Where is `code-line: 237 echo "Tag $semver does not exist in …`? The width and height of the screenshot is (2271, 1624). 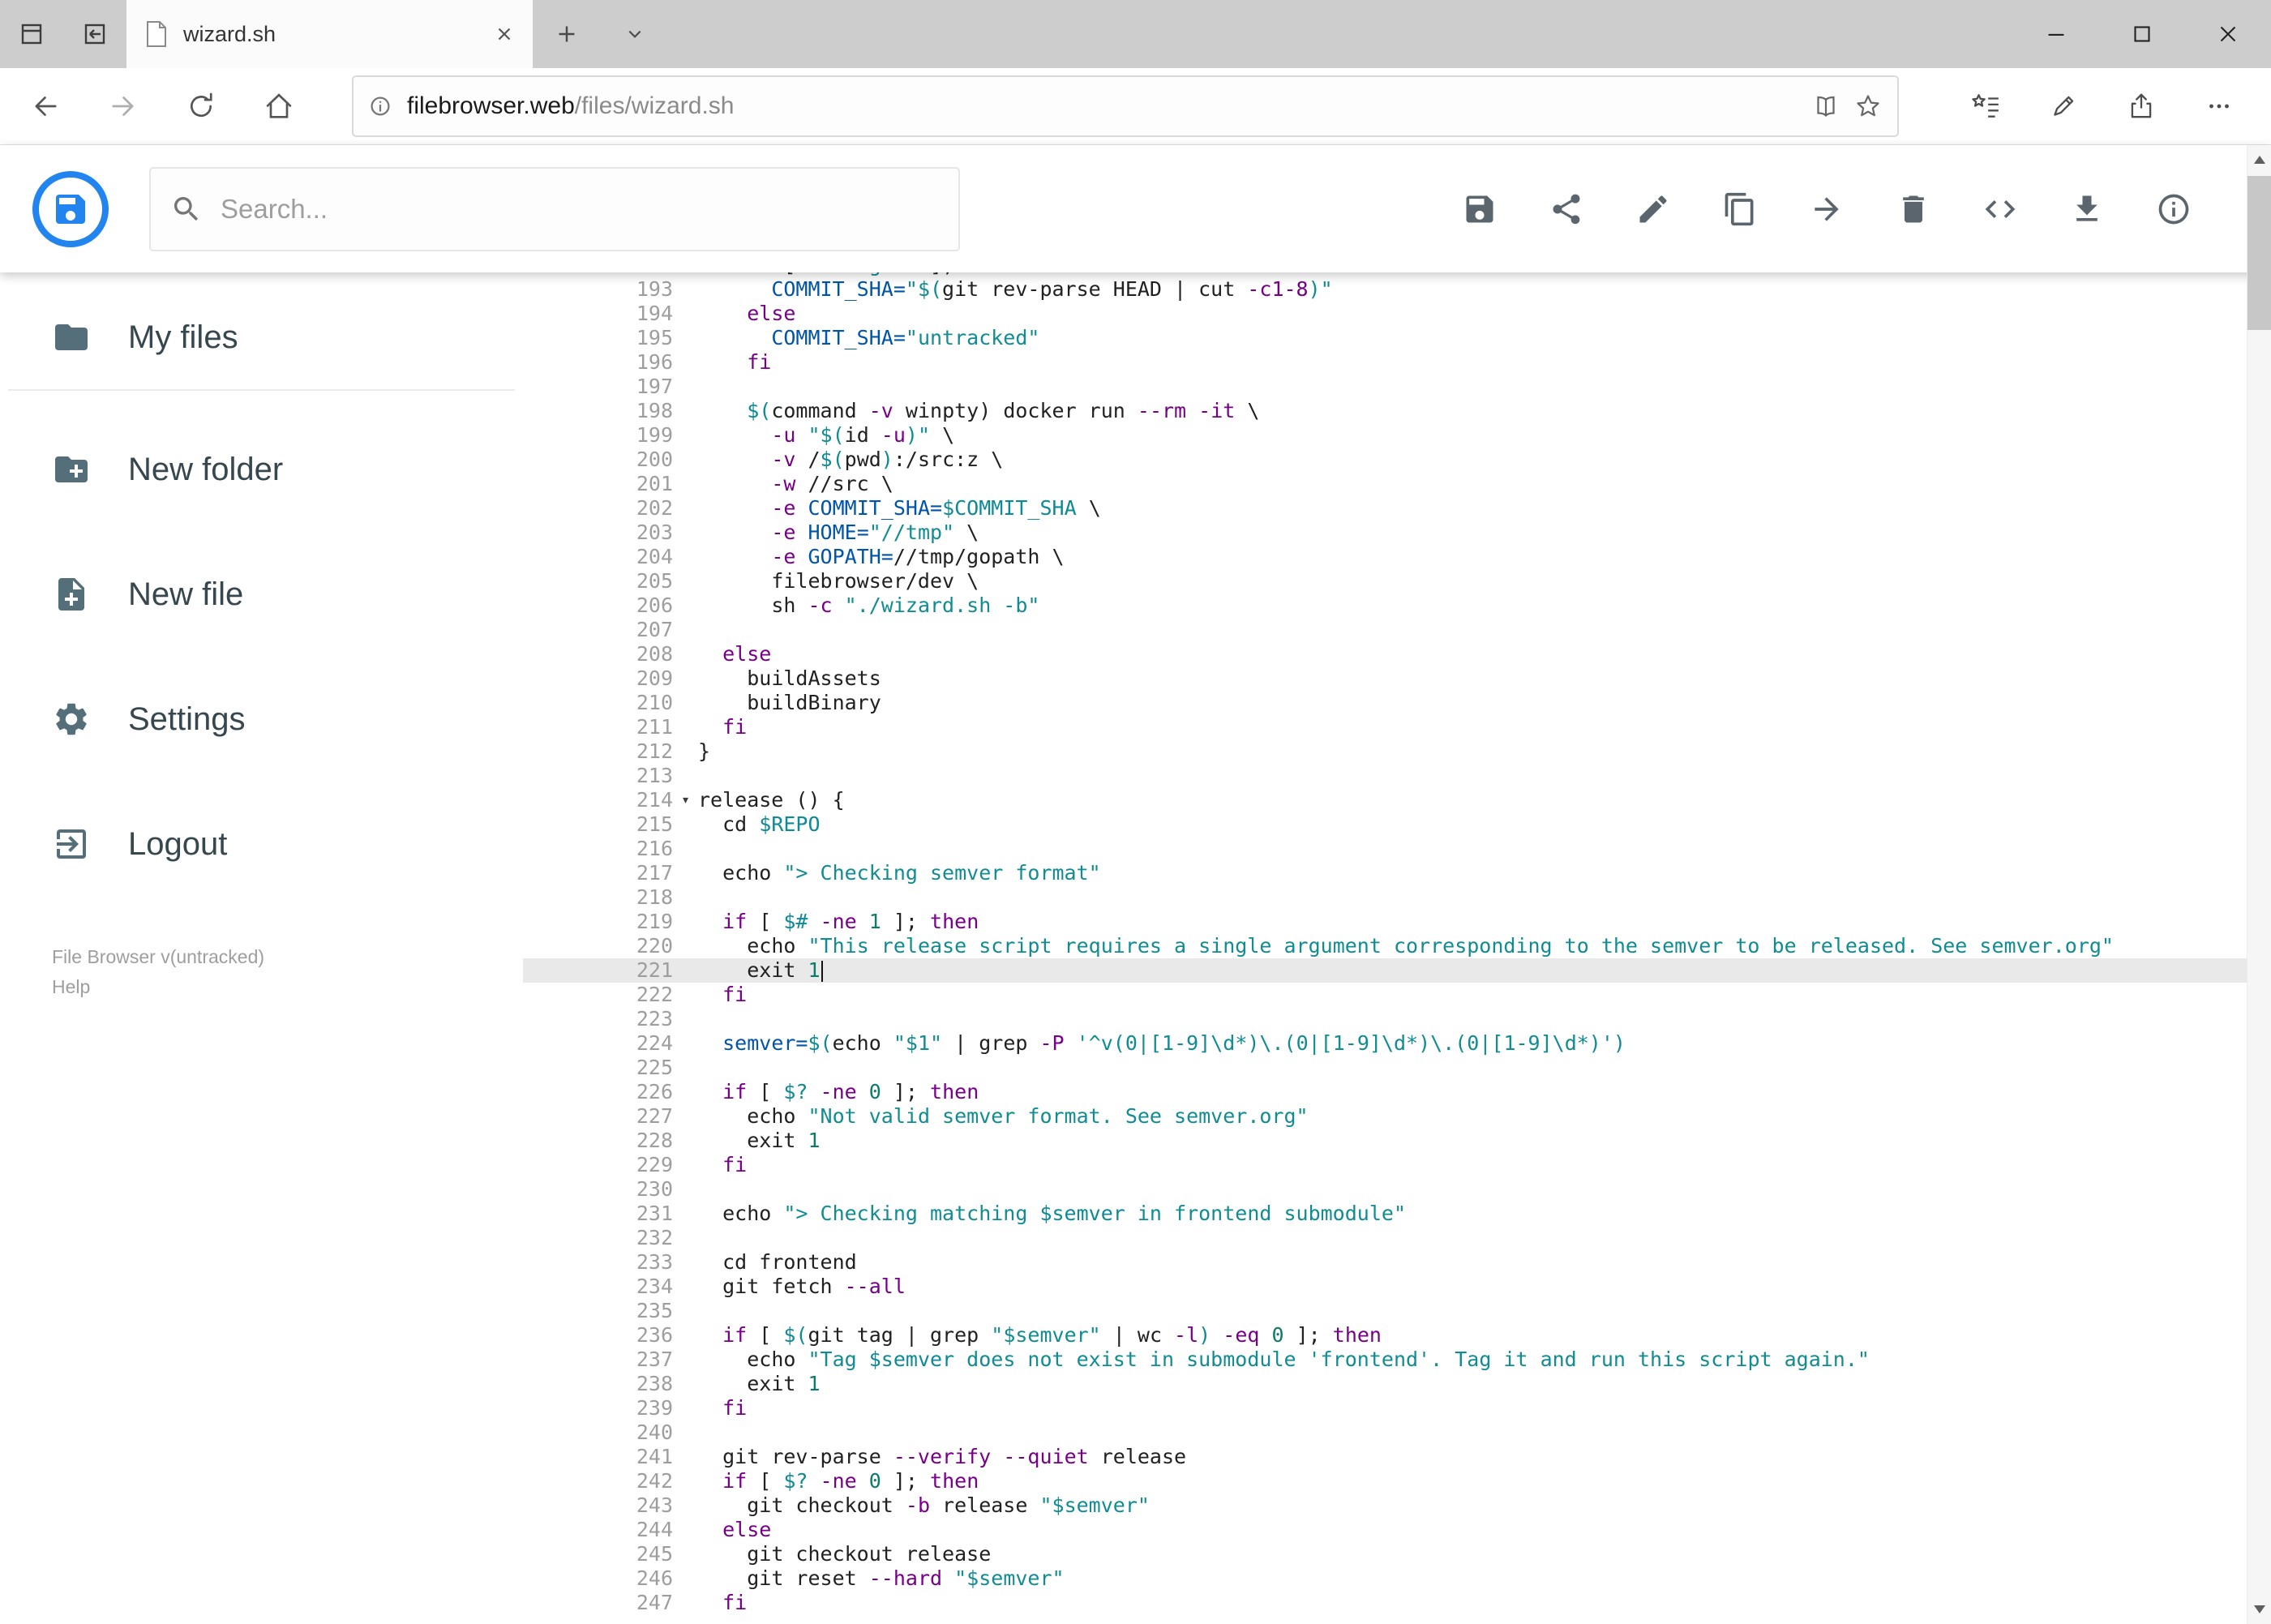
code-line: 237 echo "Tag $semver does not exist in … is located at coordinates (1397, 1360).